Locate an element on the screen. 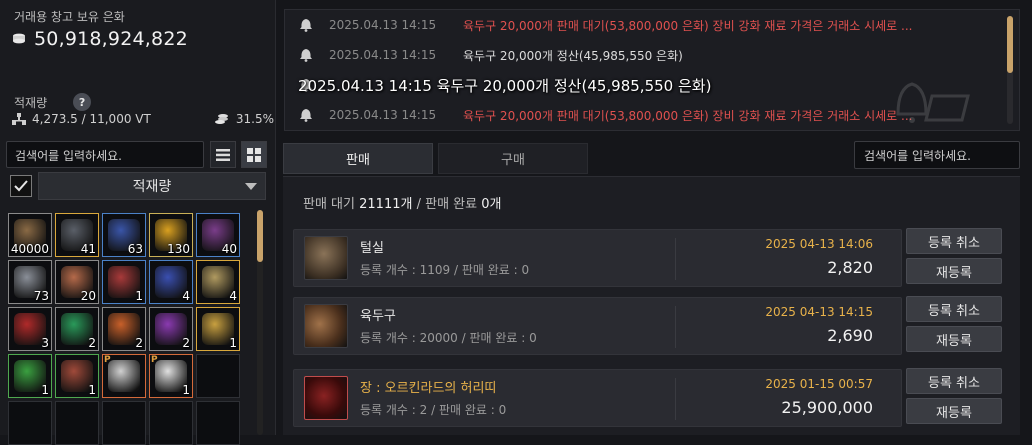 Image resolution: width=1032 pixels, height=445 pixels. pending-label: 판매 대기 is located at coordinates (329, 204).